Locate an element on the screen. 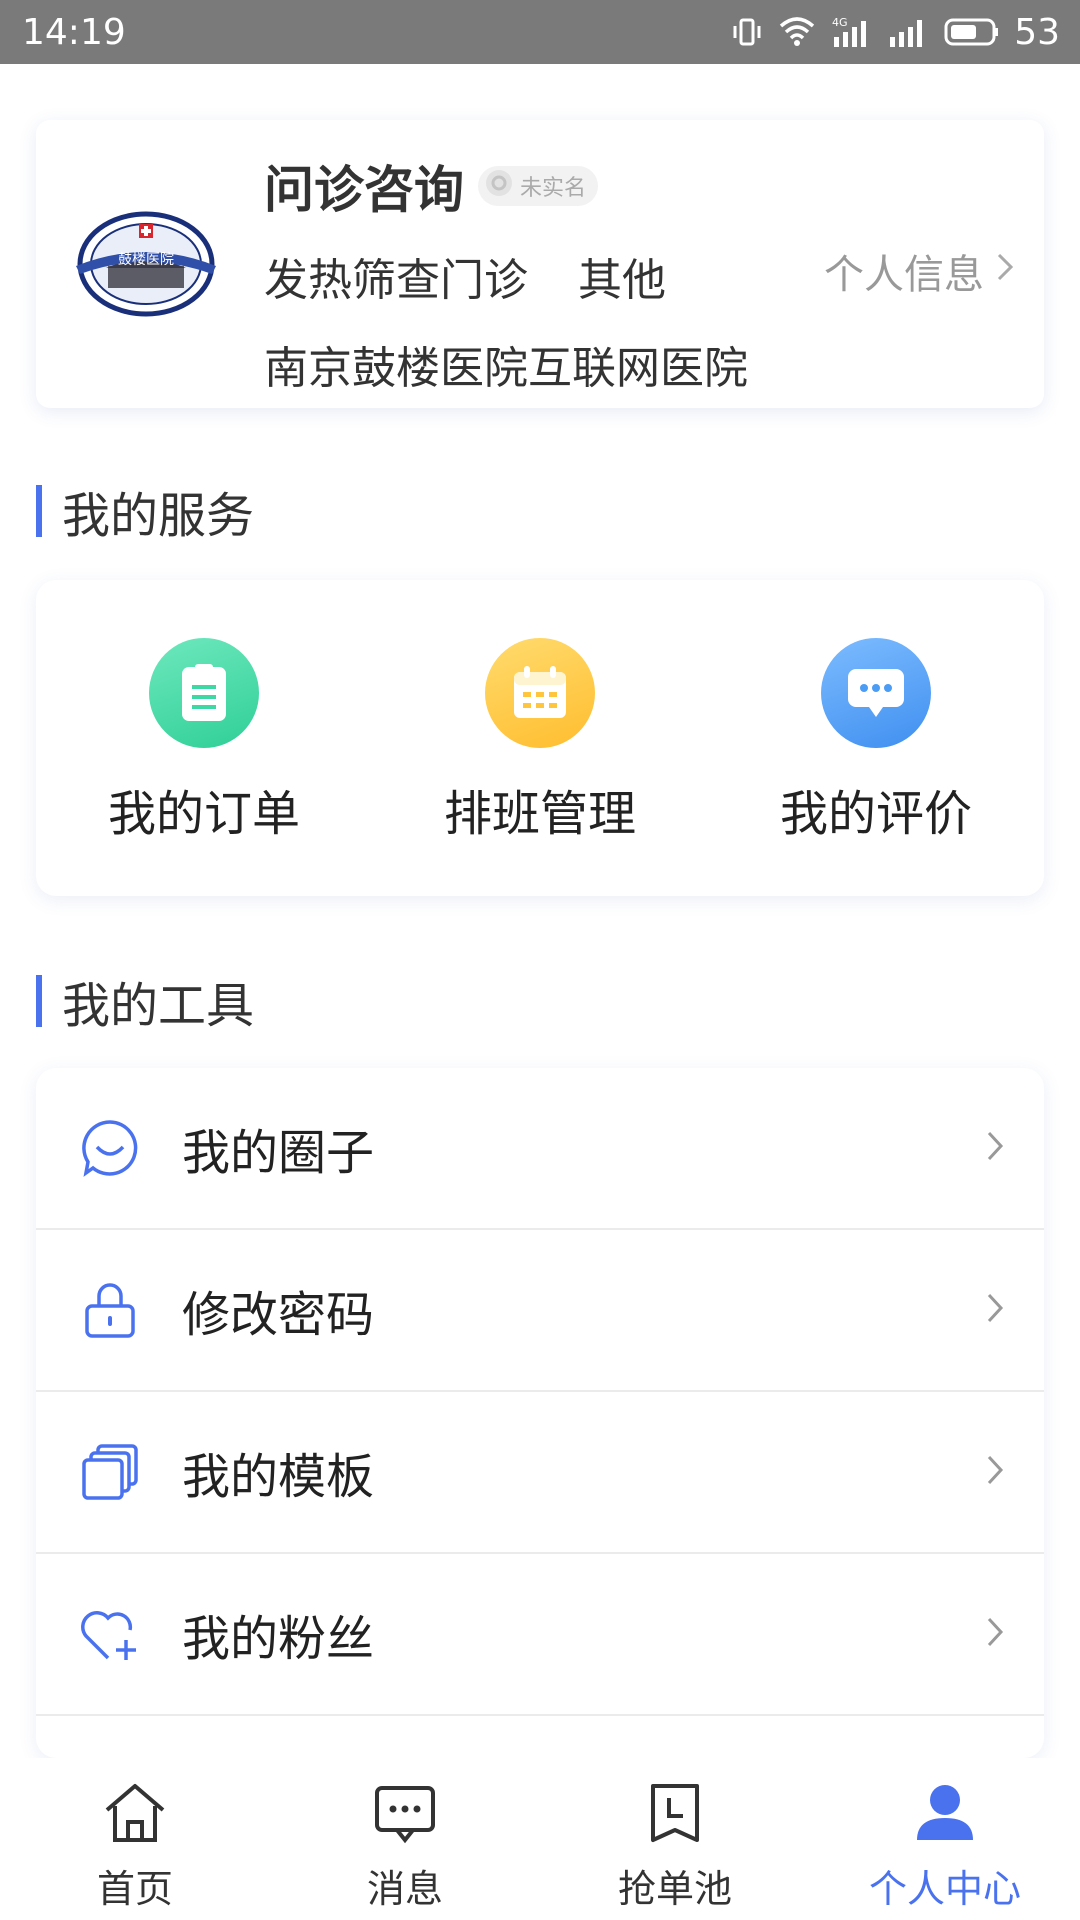 This screenshot has width=1080, height=1920. verify-gear-icon is located at coordinates (499, 186).